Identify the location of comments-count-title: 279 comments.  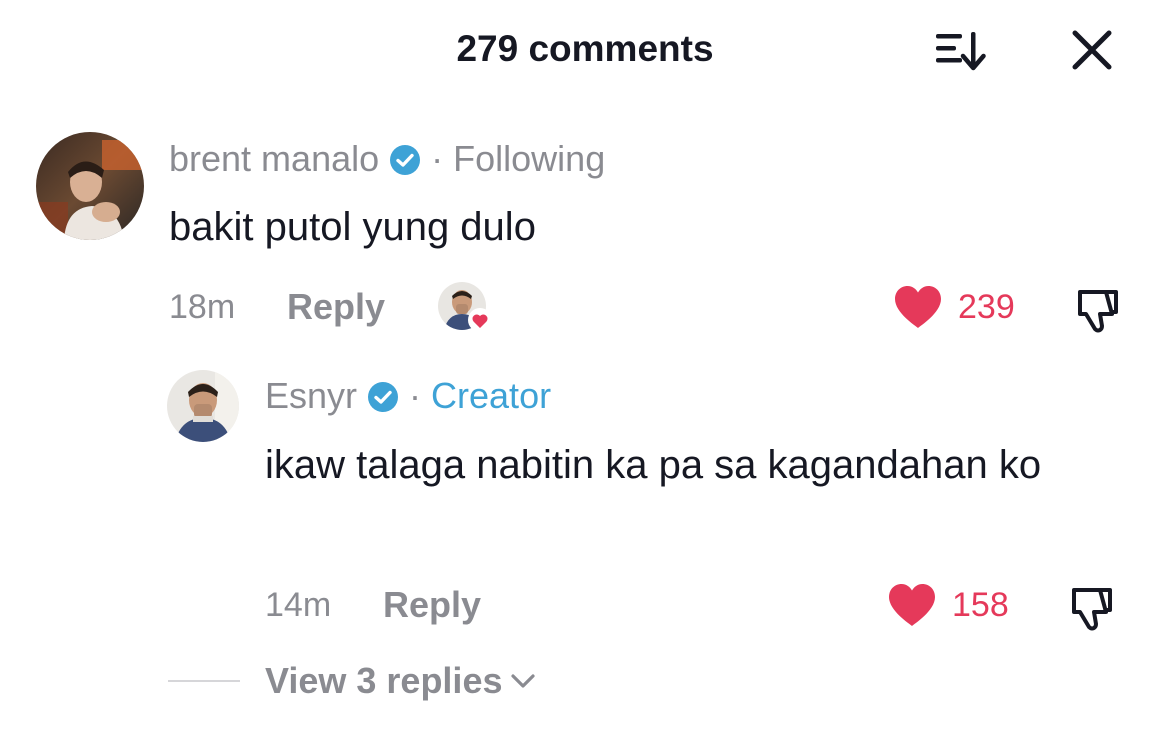
(585, 48).